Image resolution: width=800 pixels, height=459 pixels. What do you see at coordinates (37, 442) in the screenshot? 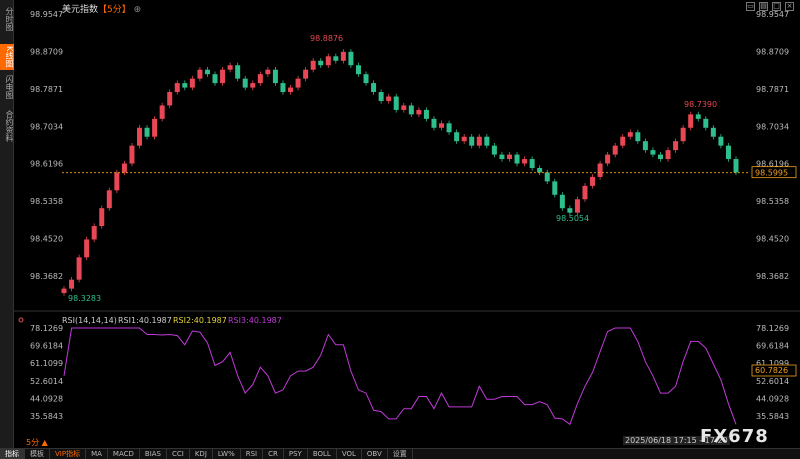
I see `period-select: 5分 ▲` at bounding box center [37, 442].